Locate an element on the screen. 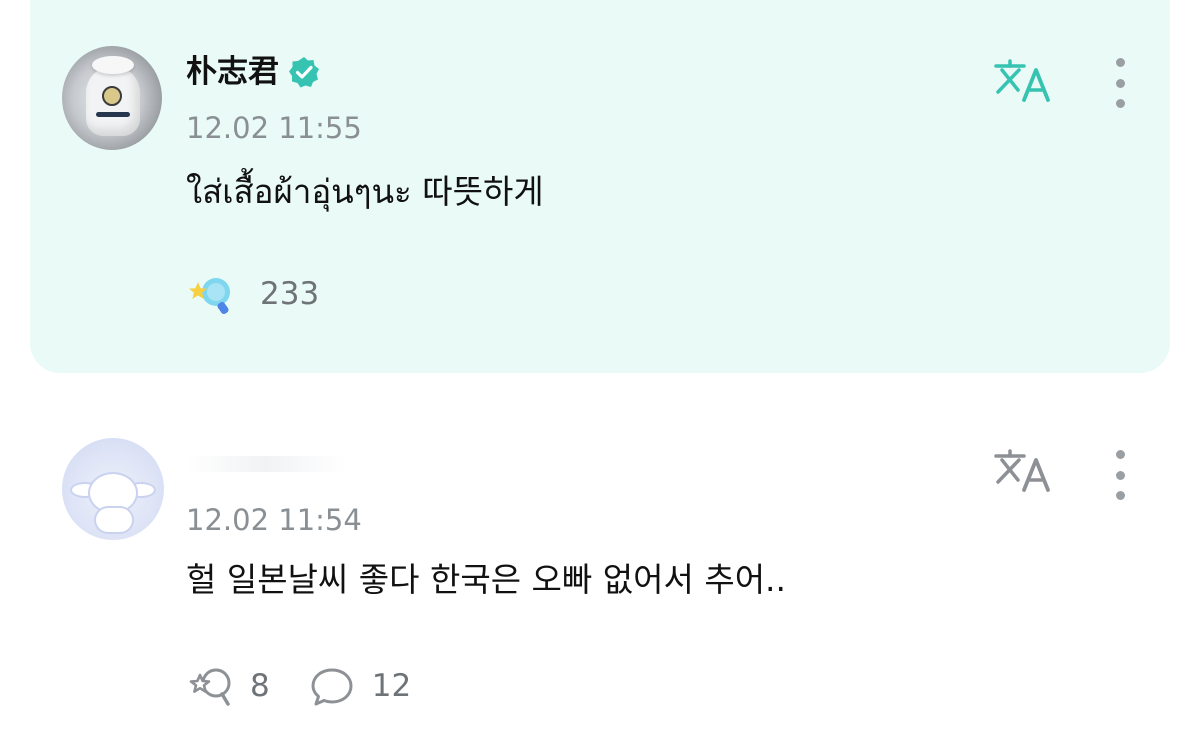 The height and width of the screenshot is (736, 1200). comment-action-bar: 8 12 is located at coordinates (317, 686).